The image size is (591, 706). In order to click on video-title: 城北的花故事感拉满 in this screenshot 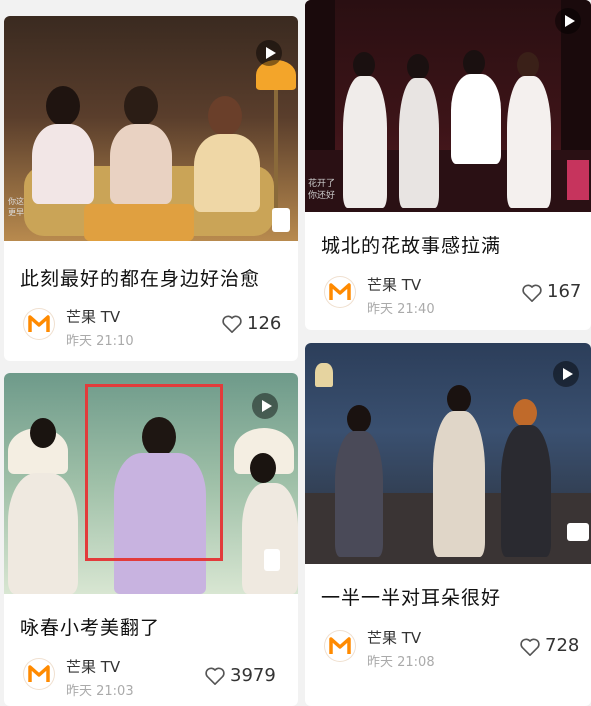, I will do `click(411, 244)`.